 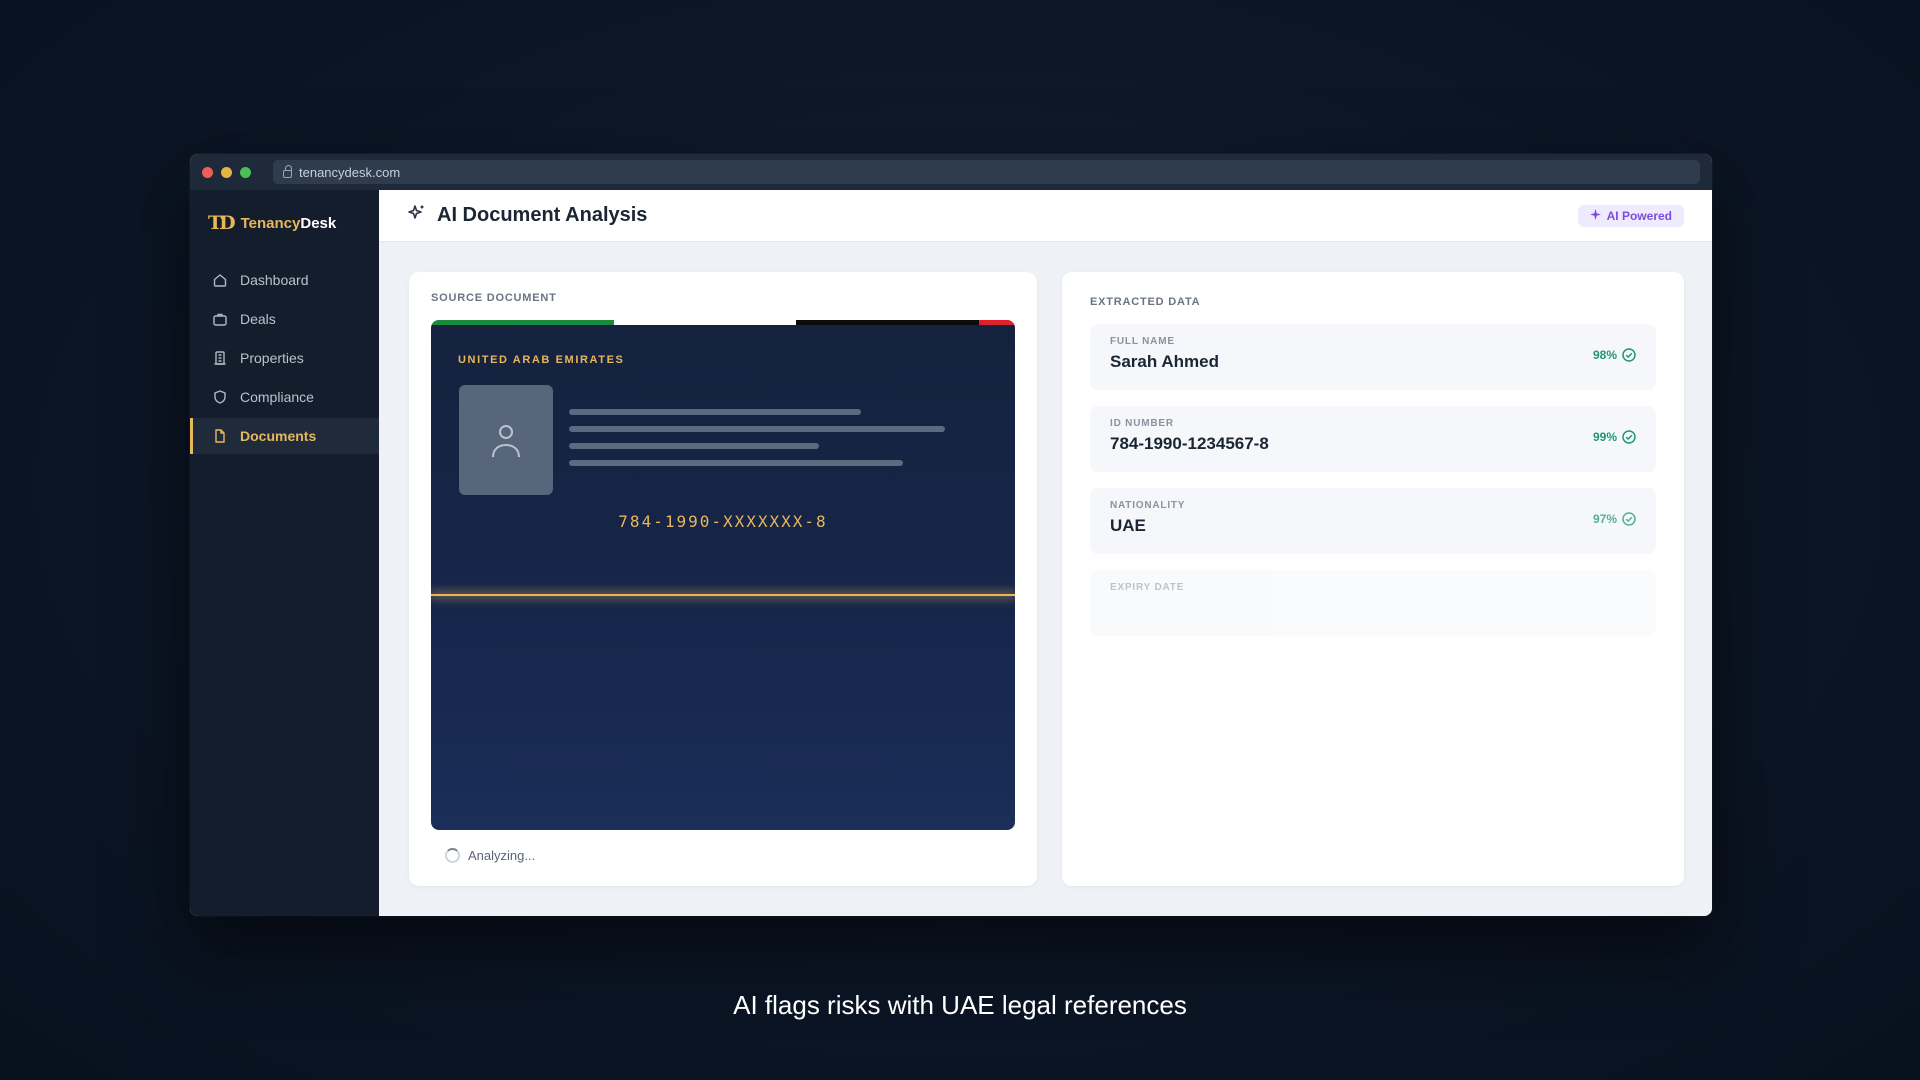 What do you see at coordinates (258, 319) in the screenshot?
I see `sidebar-item-label: Deals` at bounding box center [258, 319].